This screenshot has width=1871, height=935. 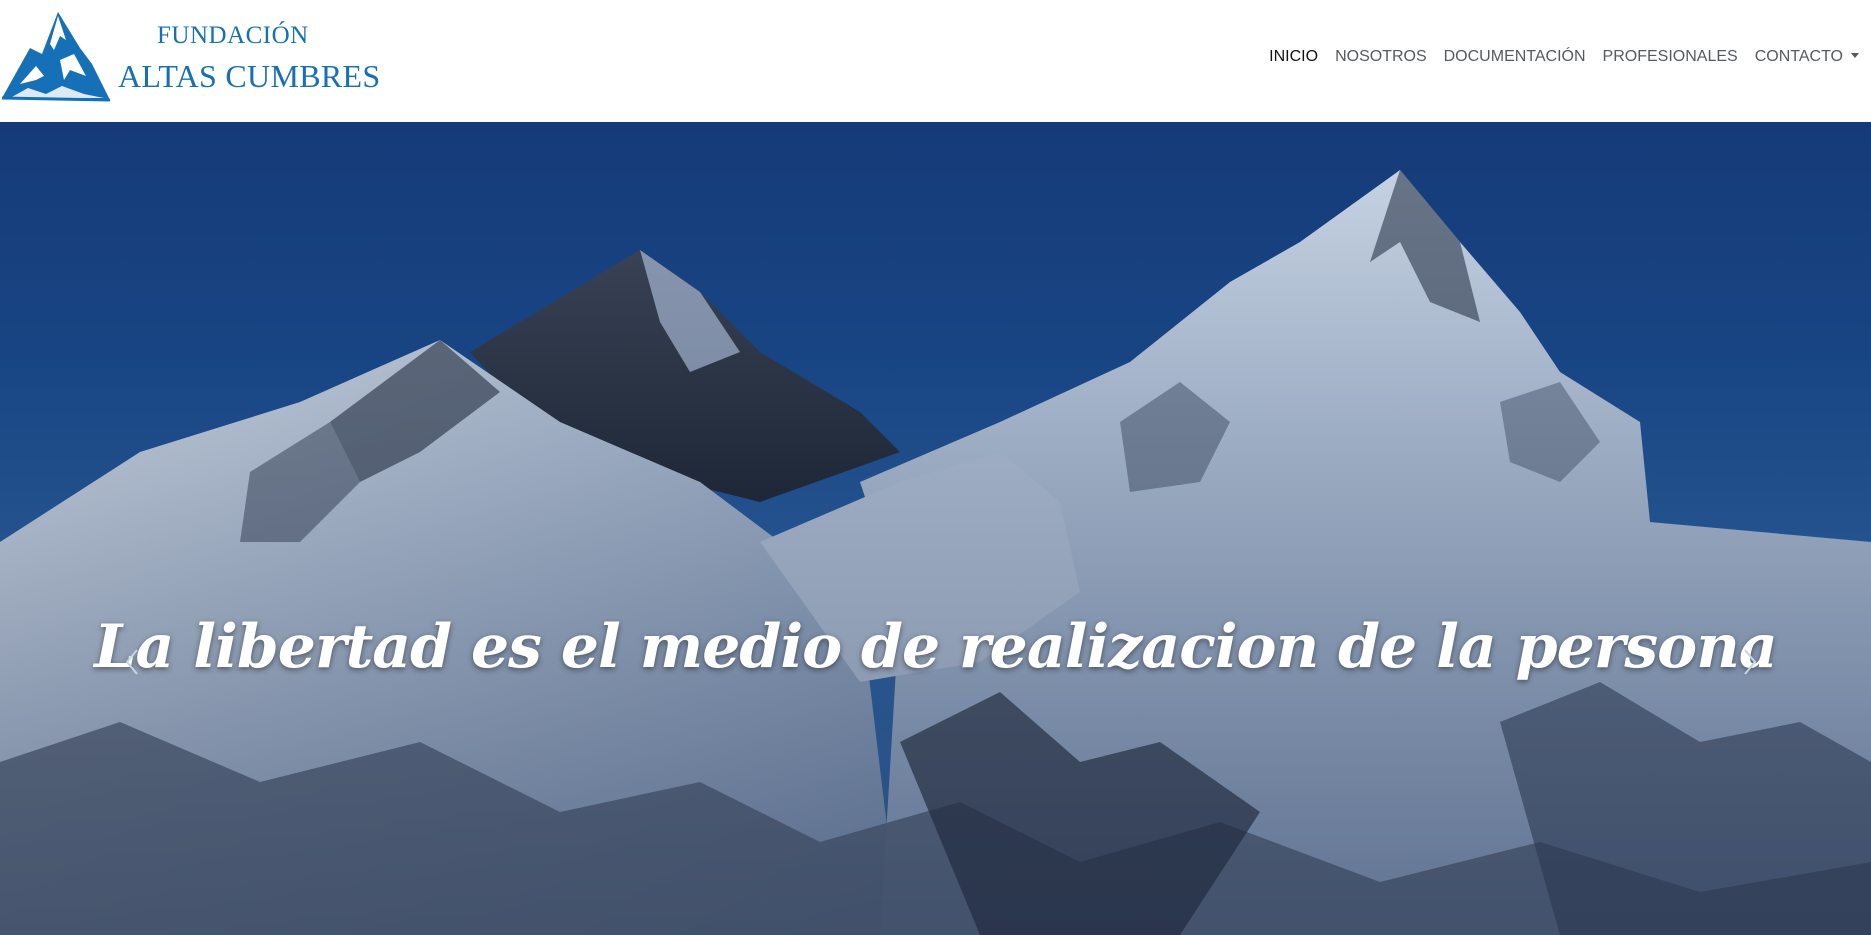 What do you see at coordinates (1855, 55) in the screenshot?
I see `caret-down-icon` at bounding box center [1855, 55].